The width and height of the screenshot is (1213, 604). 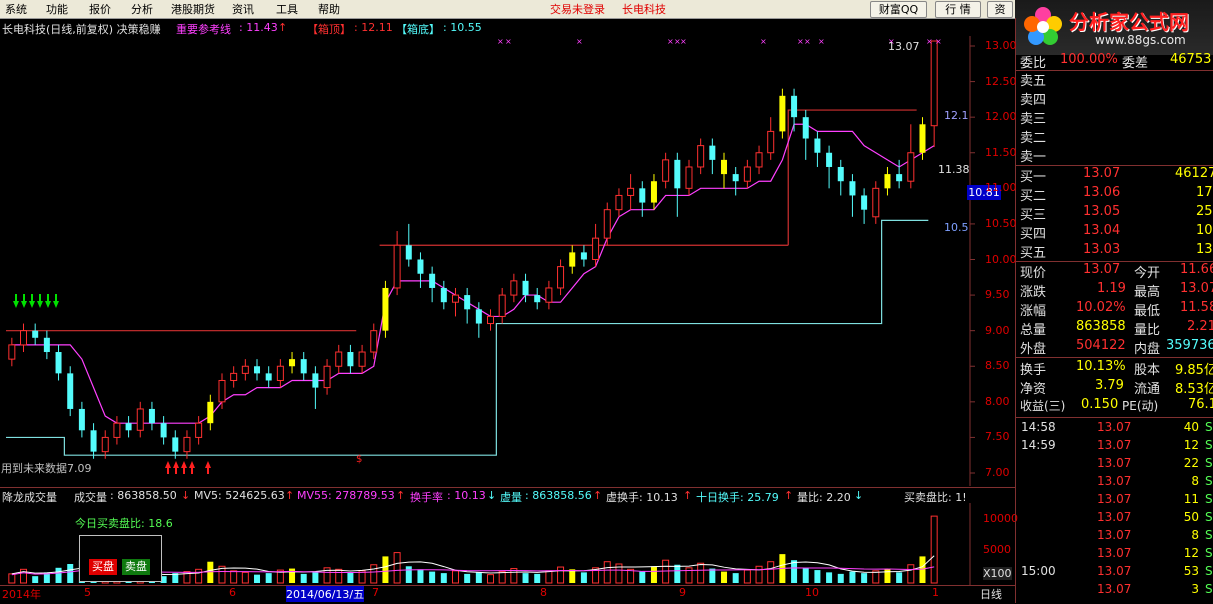 What do you see at coordinates (1147, 370) in the screenshot?
I see `stat-label-capital: 股本` at bounding box center [1147, 370].